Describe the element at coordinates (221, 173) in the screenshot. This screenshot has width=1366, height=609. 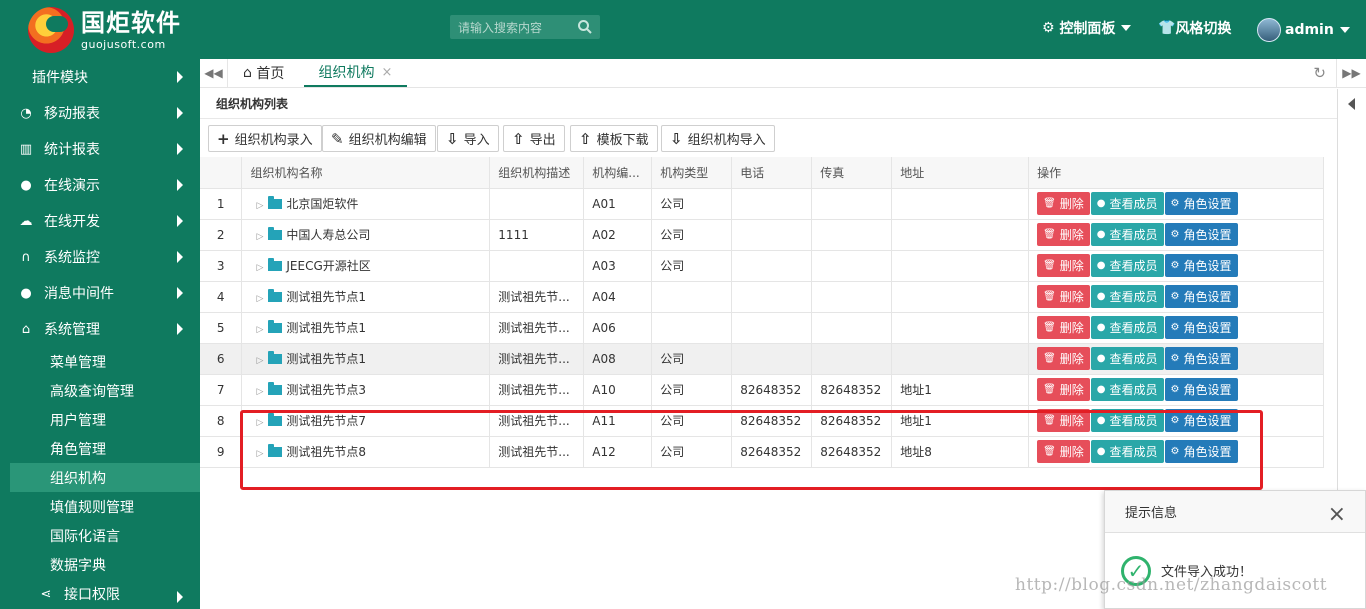
I see `column-header` at that location.